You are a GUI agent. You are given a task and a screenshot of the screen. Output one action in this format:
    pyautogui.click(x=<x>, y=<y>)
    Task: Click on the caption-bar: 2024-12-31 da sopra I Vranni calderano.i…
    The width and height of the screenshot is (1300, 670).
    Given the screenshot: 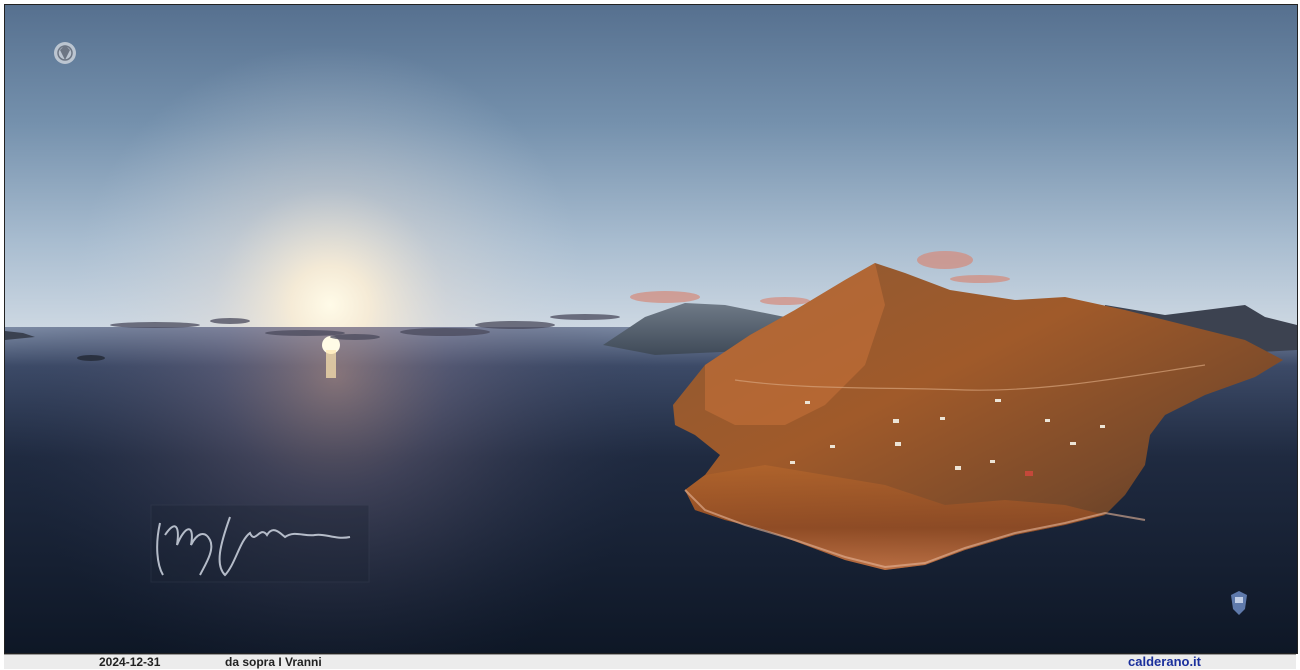 What is the action you would take?
    pyautogui.click(x=650, y=661)
    